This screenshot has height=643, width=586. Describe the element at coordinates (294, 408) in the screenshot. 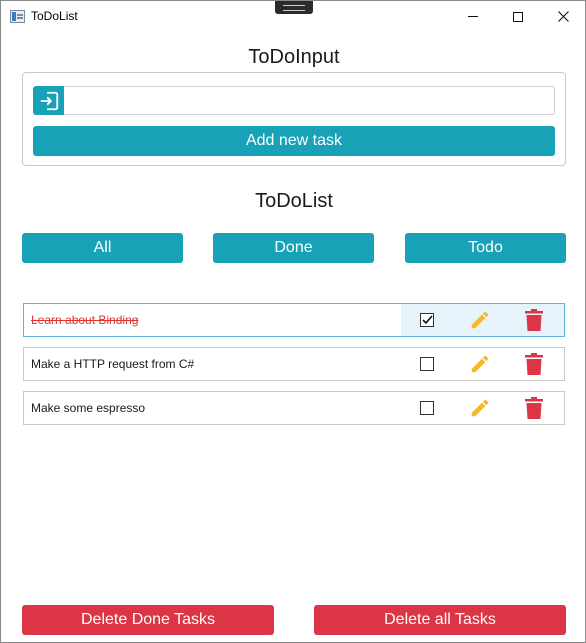

I see `task-row: Make some espresso` at that location.